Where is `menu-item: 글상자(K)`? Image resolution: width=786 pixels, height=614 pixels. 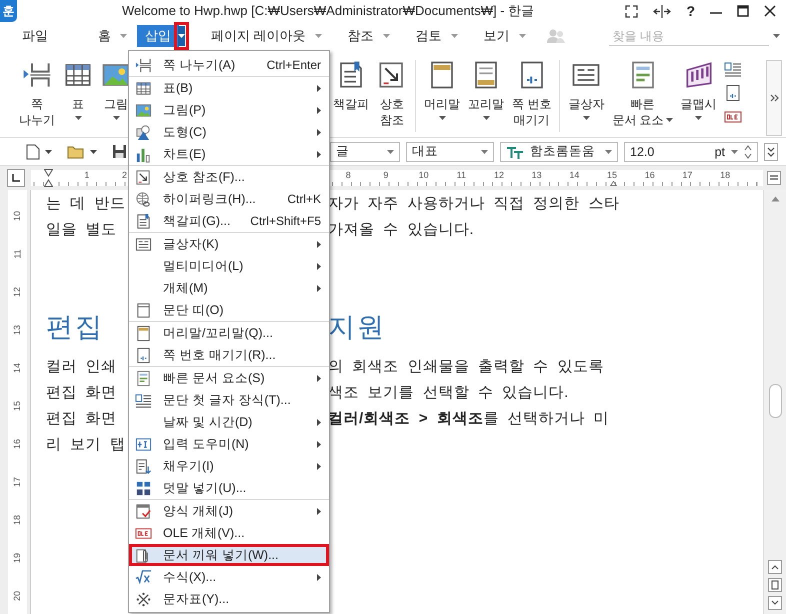 menu-item: 글상자(K) is located at coordinates (229, 244).